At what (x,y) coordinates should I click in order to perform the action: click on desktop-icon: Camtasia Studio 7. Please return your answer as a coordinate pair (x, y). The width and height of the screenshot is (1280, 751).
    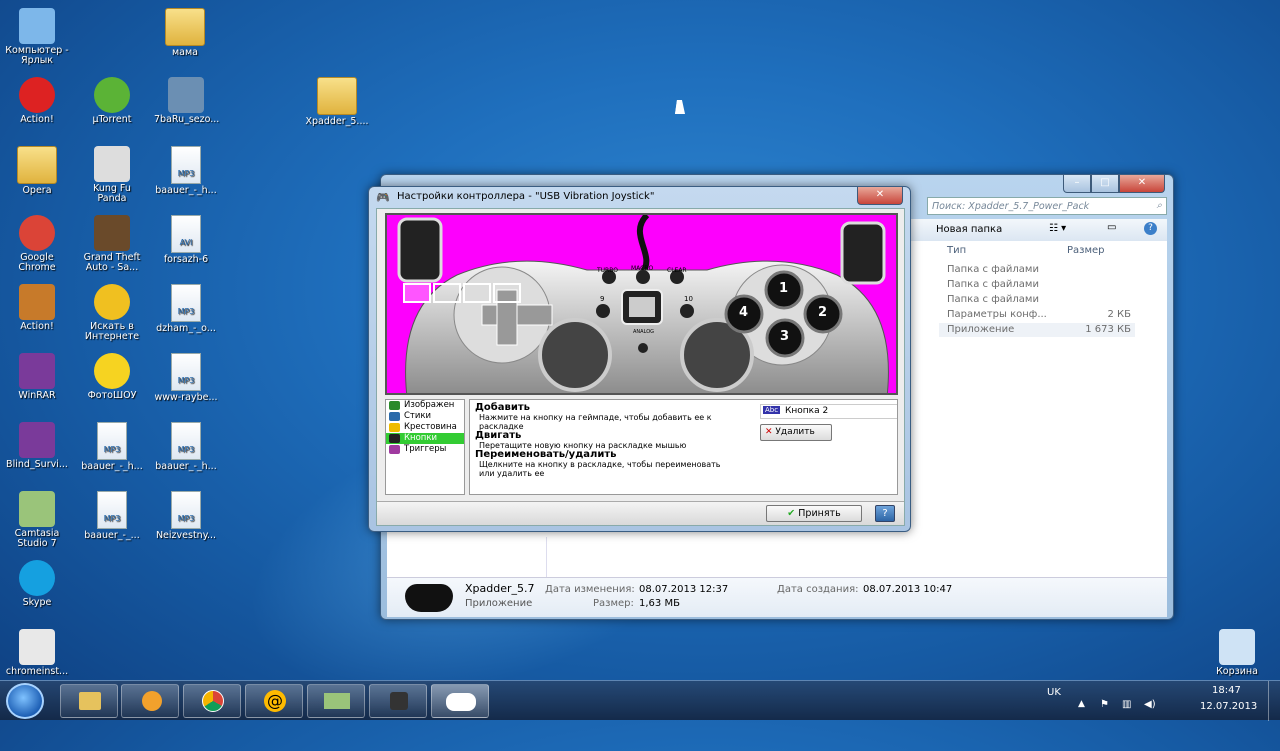
    Looking at the image, I should click on (37, 520).